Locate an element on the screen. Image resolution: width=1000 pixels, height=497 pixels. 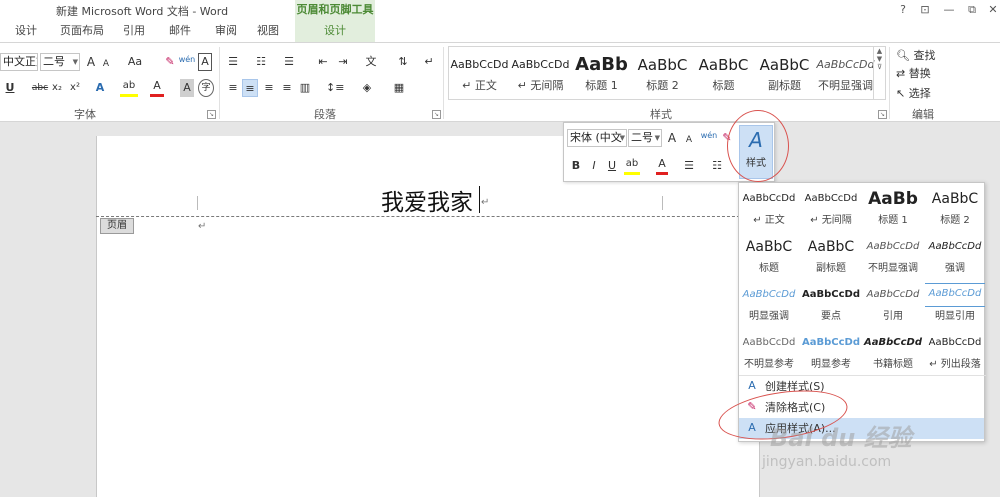
mini-underline-button: U is located at coordinates (612, 166).